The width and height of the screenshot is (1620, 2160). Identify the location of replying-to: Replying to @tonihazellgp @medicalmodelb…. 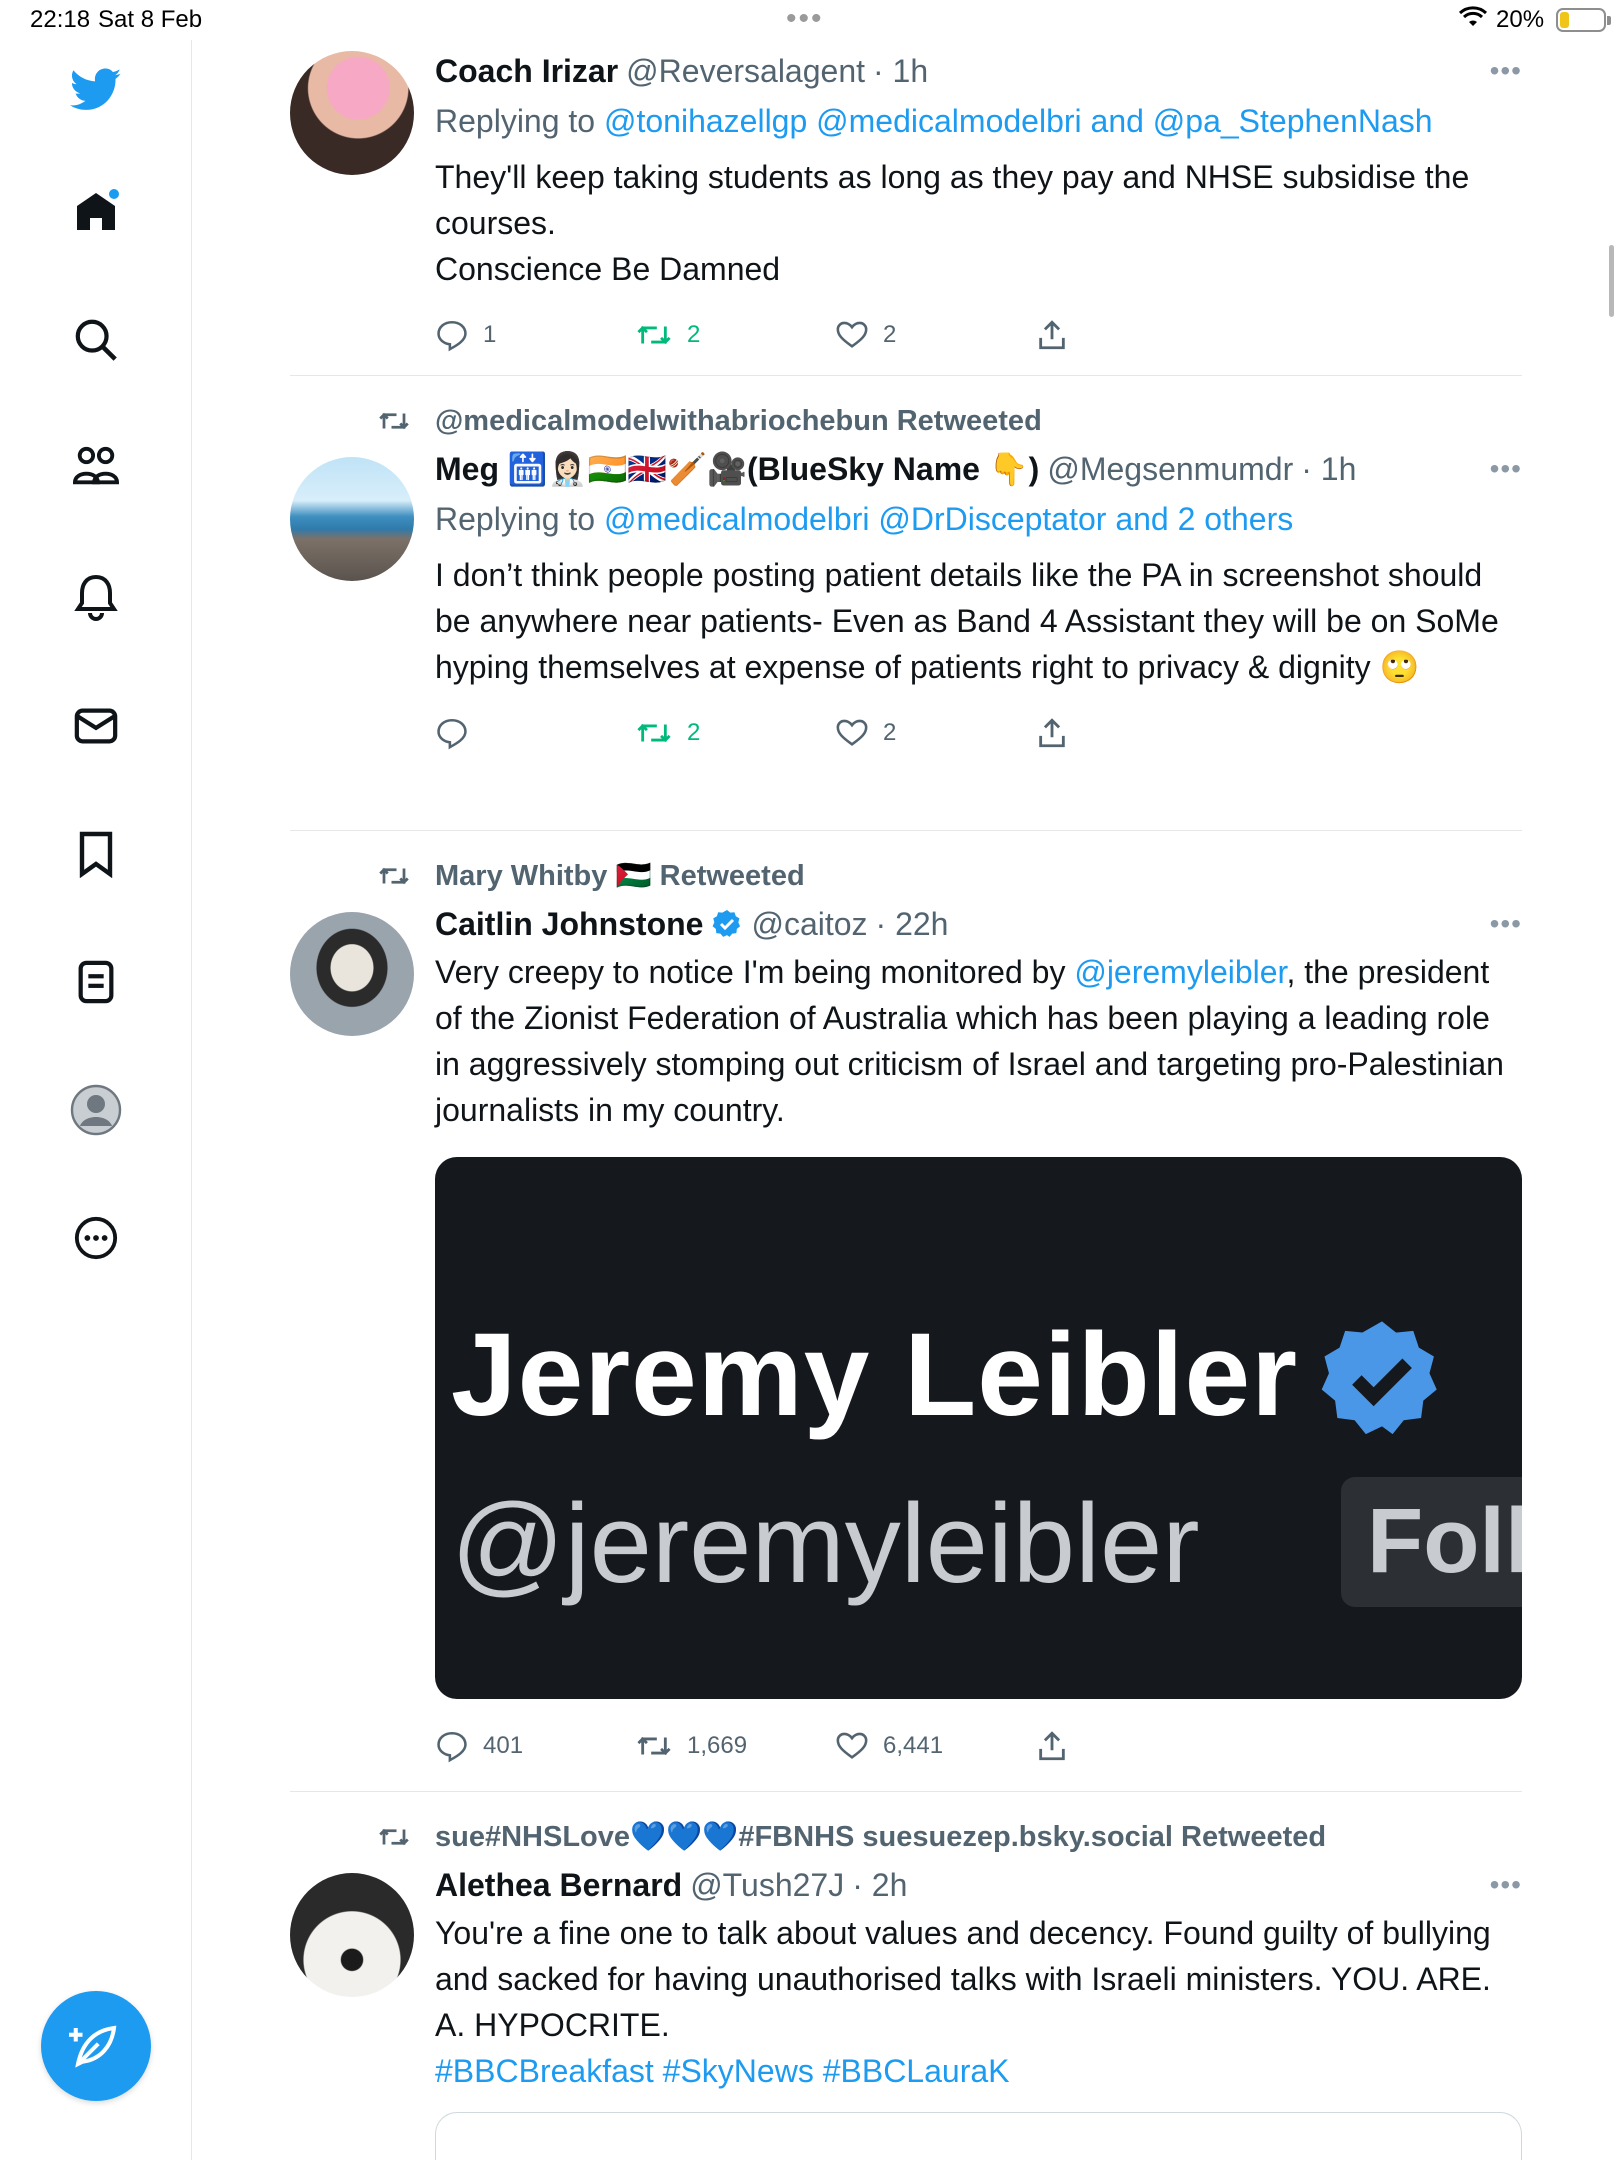
(978, 121).